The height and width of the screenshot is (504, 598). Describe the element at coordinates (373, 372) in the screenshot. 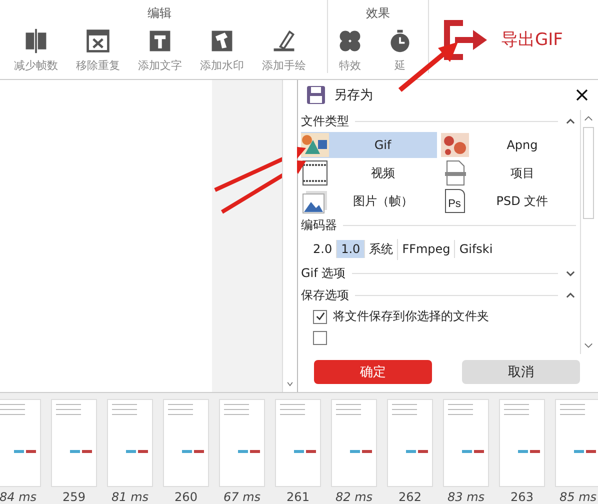

I see `confirm-button: 确定` at that location.